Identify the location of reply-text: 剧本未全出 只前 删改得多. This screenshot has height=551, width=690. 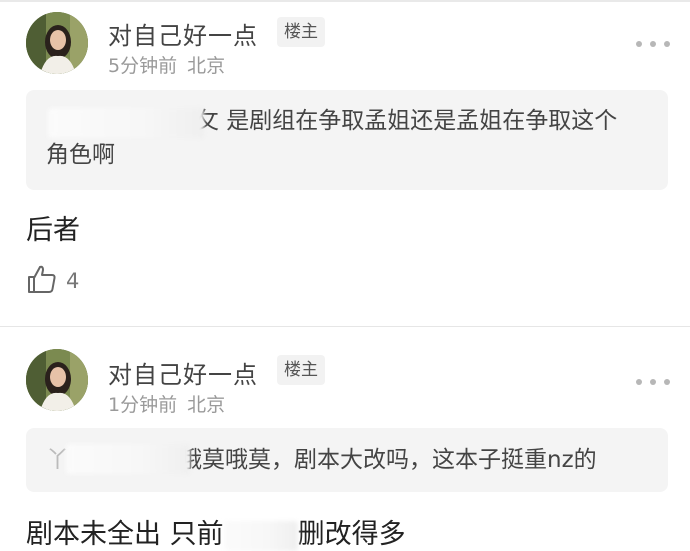
(216, 531).